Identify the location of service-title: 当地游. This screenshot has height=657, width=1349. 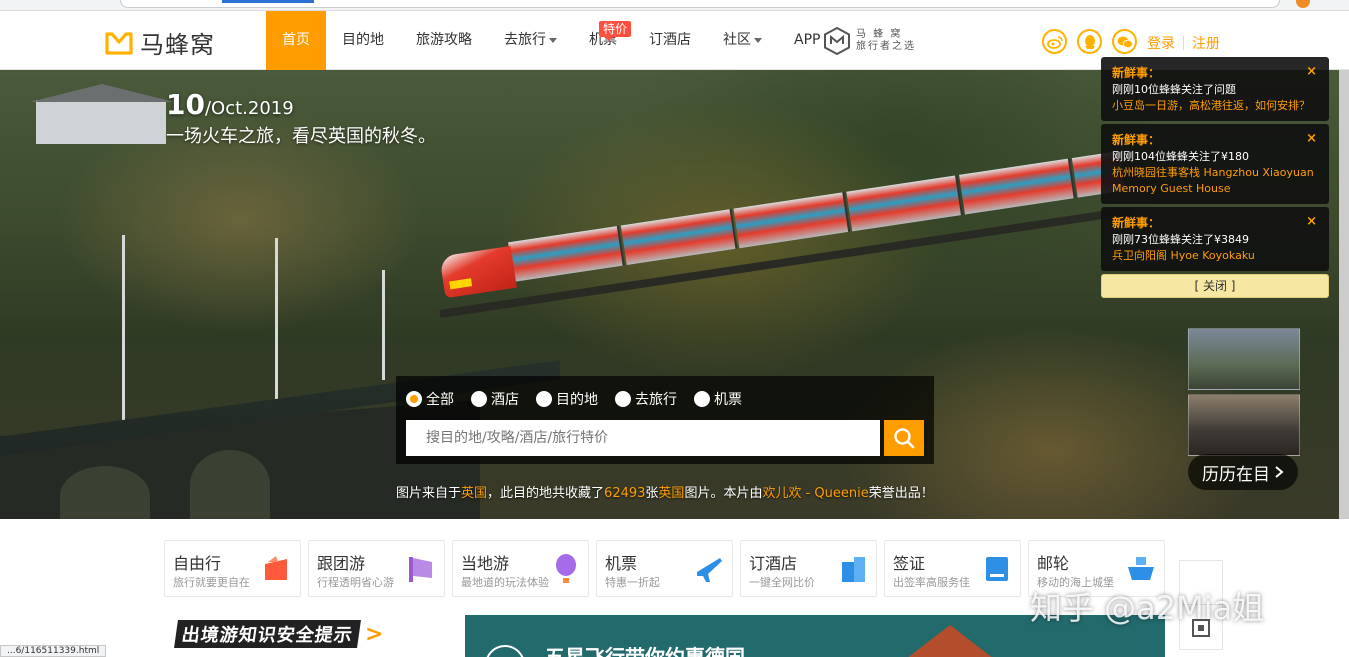
(485, 563).